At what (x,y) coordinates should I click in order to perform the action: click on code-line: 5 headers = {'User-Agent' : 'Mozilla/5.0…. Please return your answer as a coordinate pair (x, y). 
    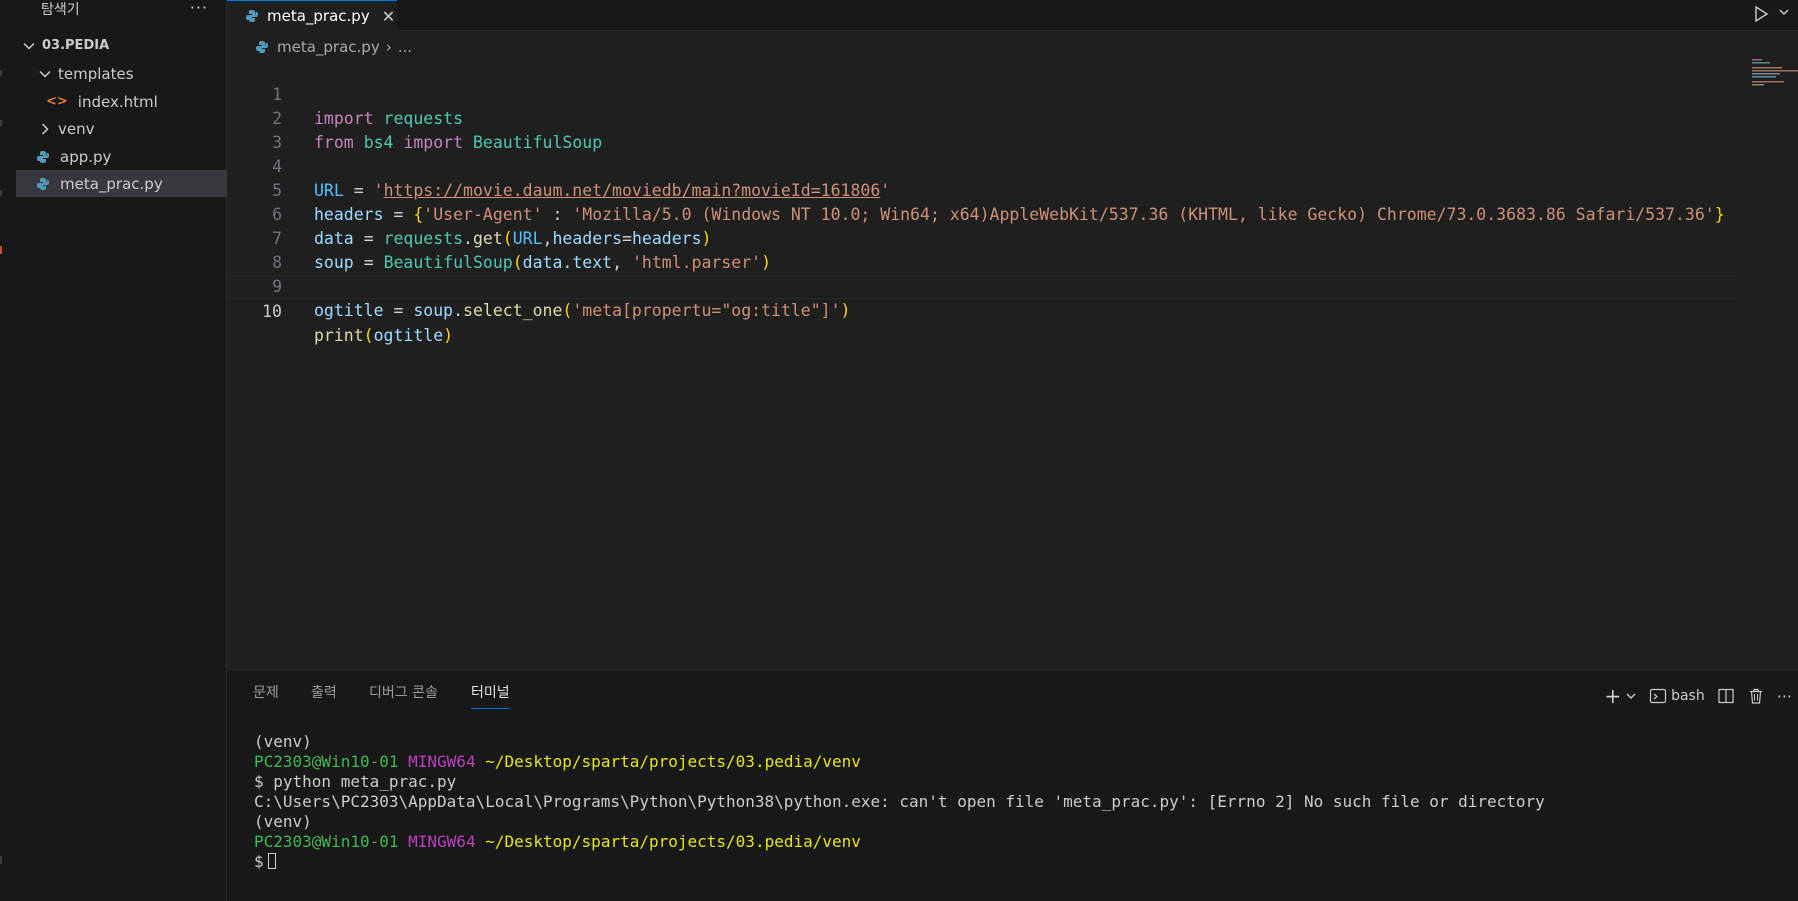
    Looking at the image, I should click on (982, 189).